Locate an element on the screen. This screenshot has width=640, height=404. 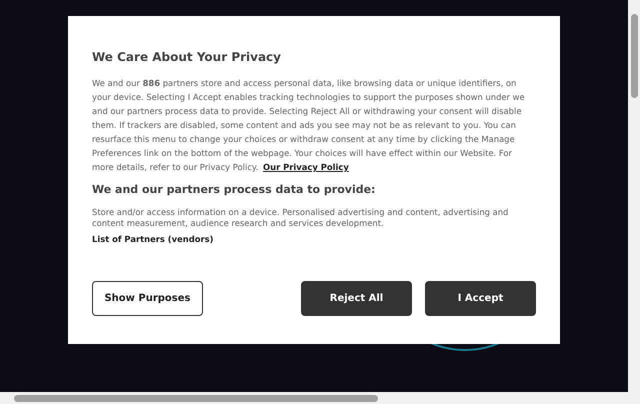
accept-button: I Accept is located at coordinates (480, 298).